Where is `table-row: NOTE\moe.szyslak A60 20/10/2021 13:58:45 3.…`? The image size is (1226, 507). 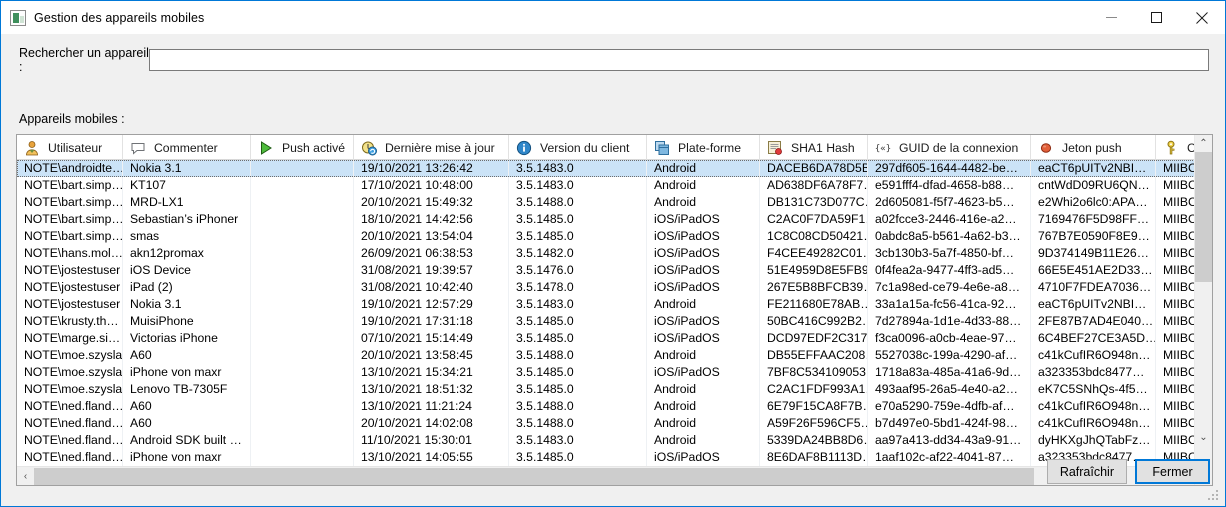 table-row: NOTE\moe.szyslak A60 20/10/2021 13:58:45 3.… is located at coordinates (607, 355).